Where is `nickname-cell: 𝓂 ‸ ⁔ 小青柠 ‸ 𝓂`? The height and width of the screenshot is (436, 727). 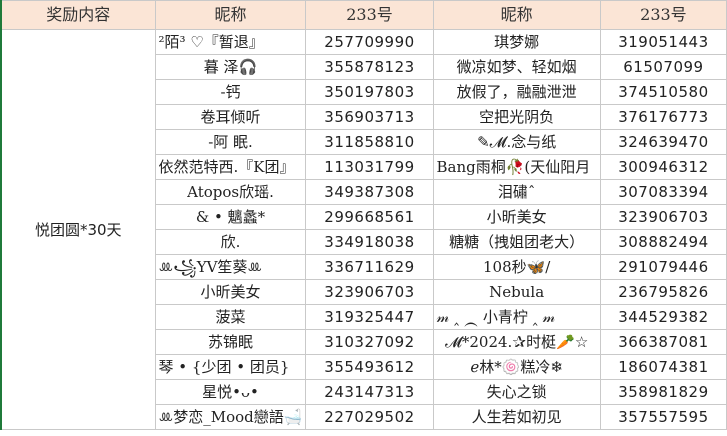
nickname-cell: 𝓂 ‸ ⁔ 小青柠 ‸ 𝓂 is located at coordinates (516, 317).